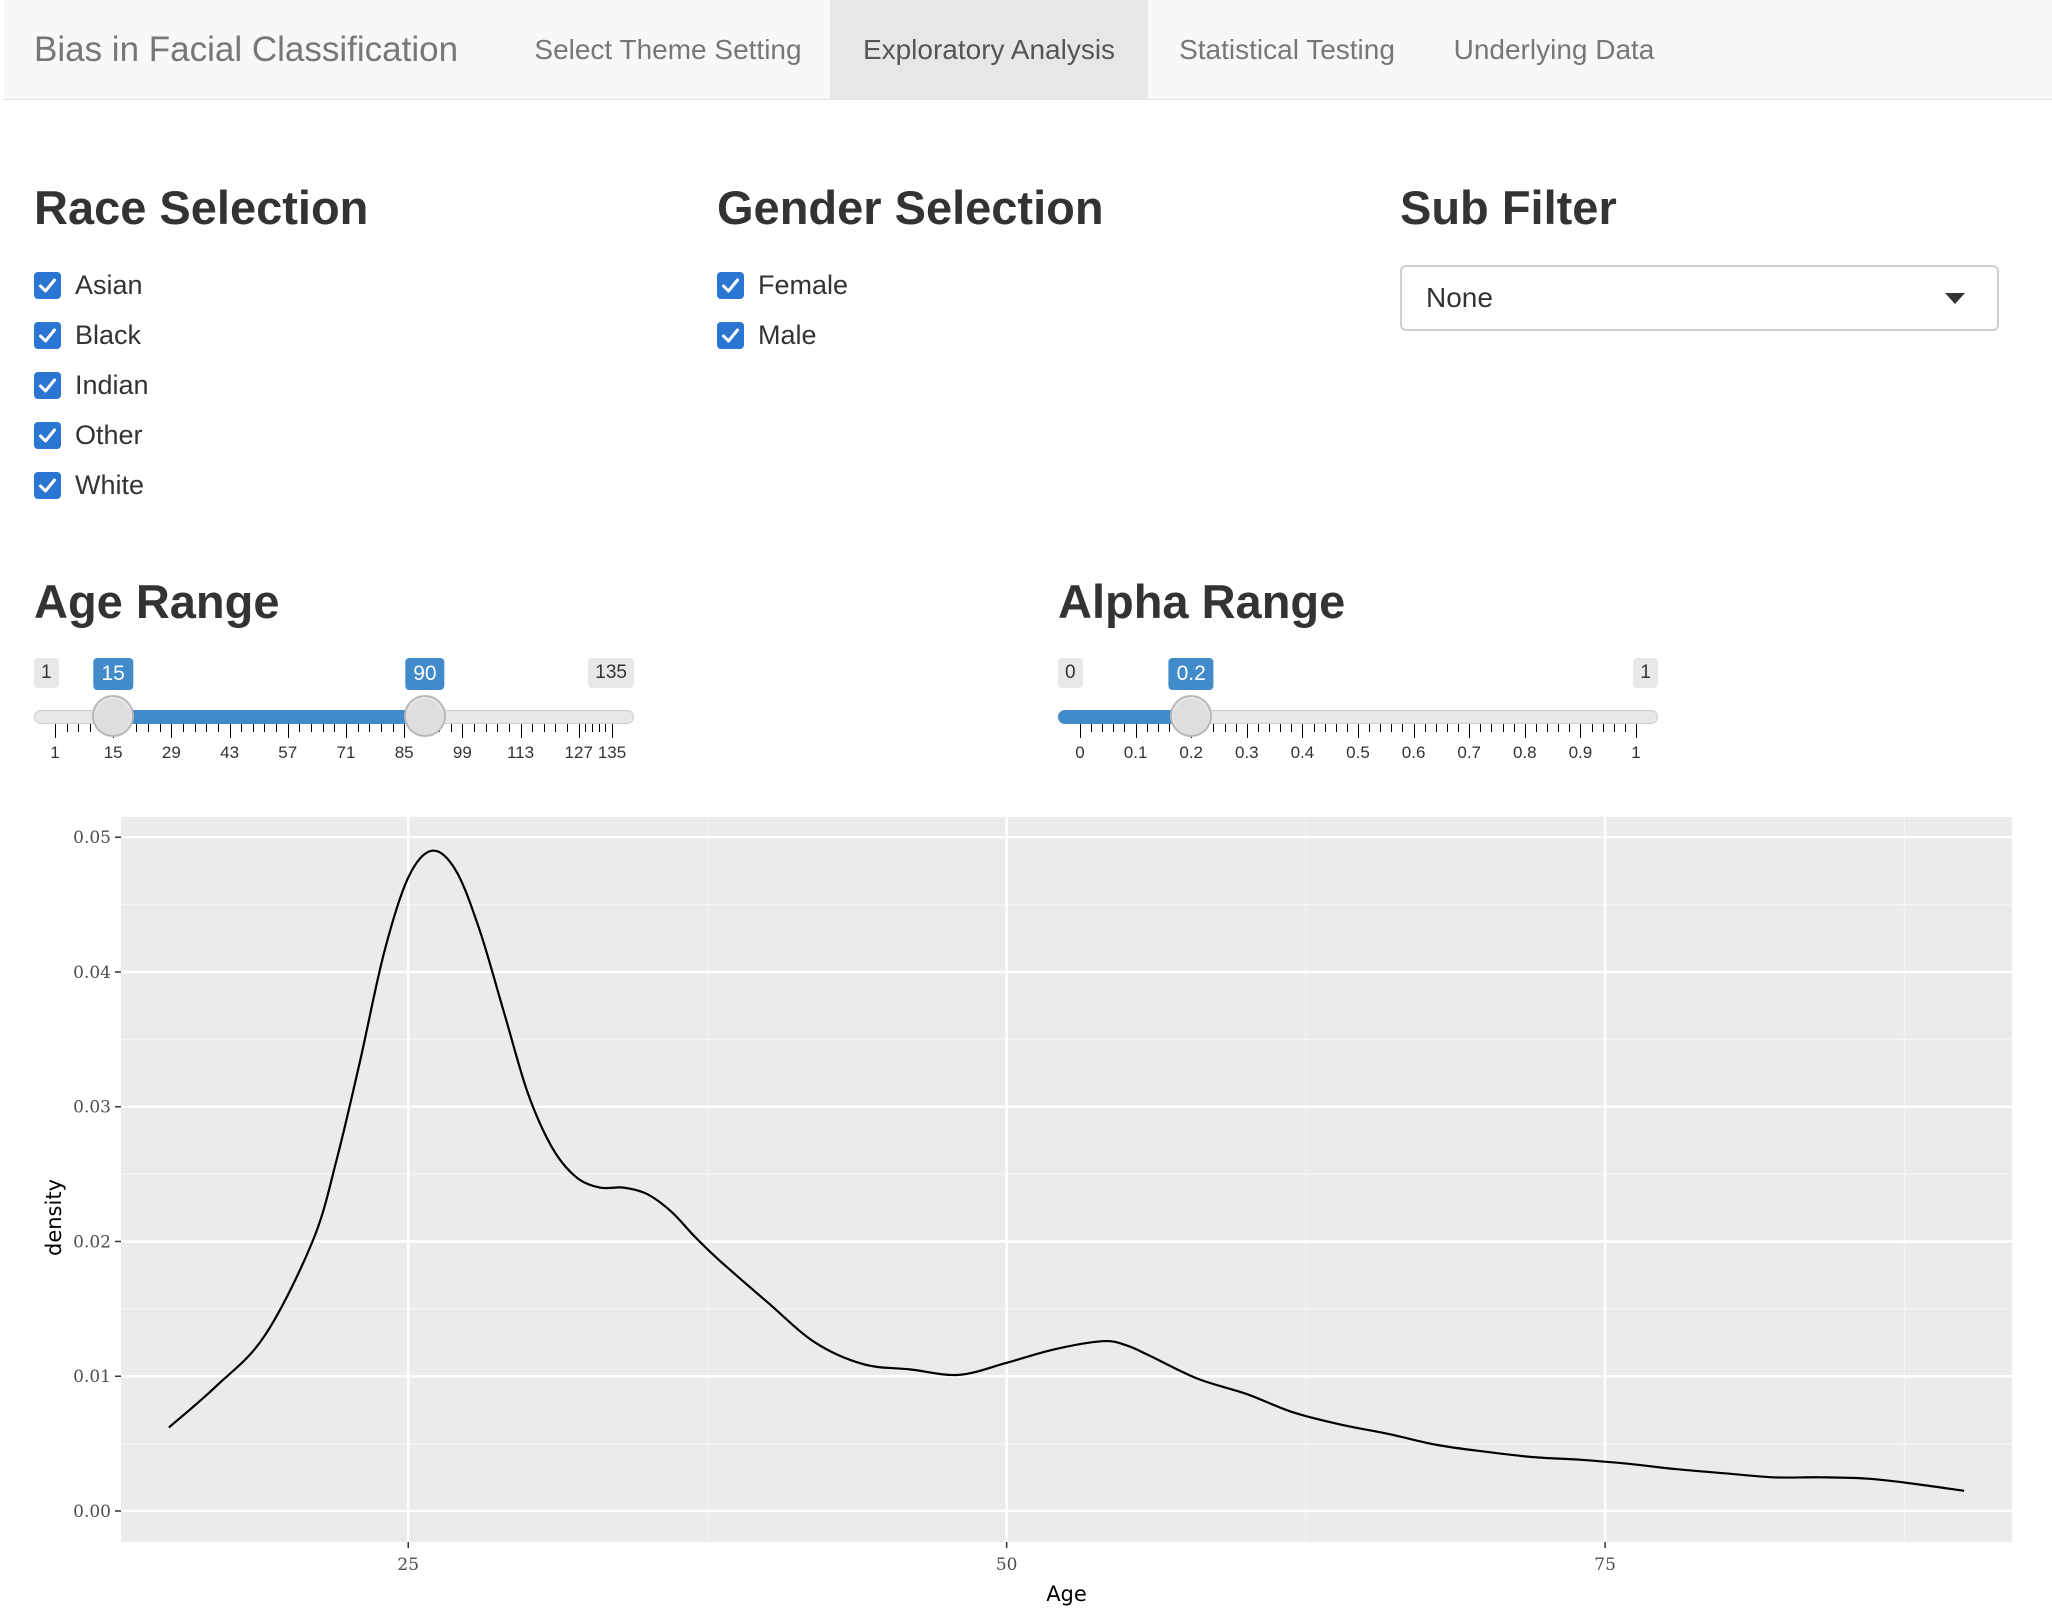  I want to click on tab-exploratory-analysis: Exploratory Analysis, so click(989, 50).